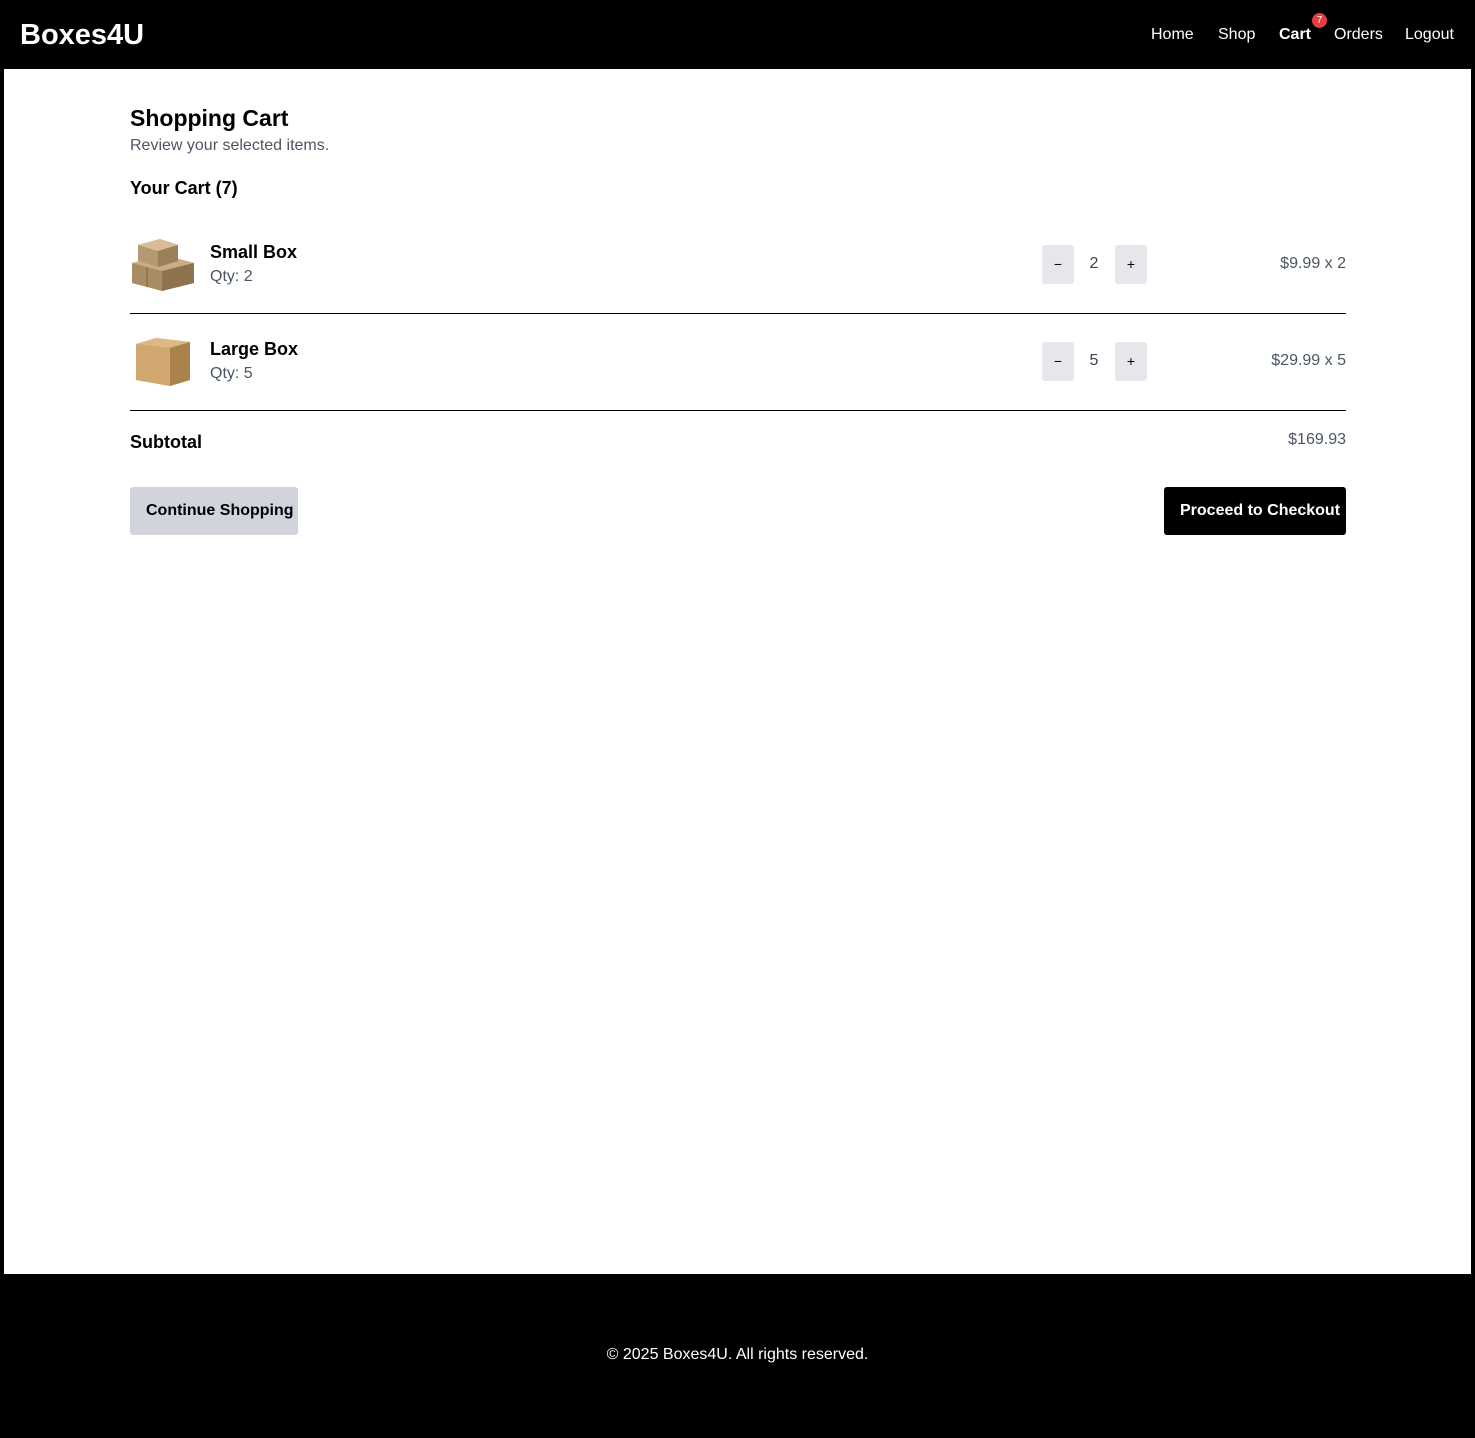 The image size is (1475, 1438). What do you see at coordinates (1094, 360) in the screenshot?
I see `qty-value: 5` at bounding box center [1094, 360].